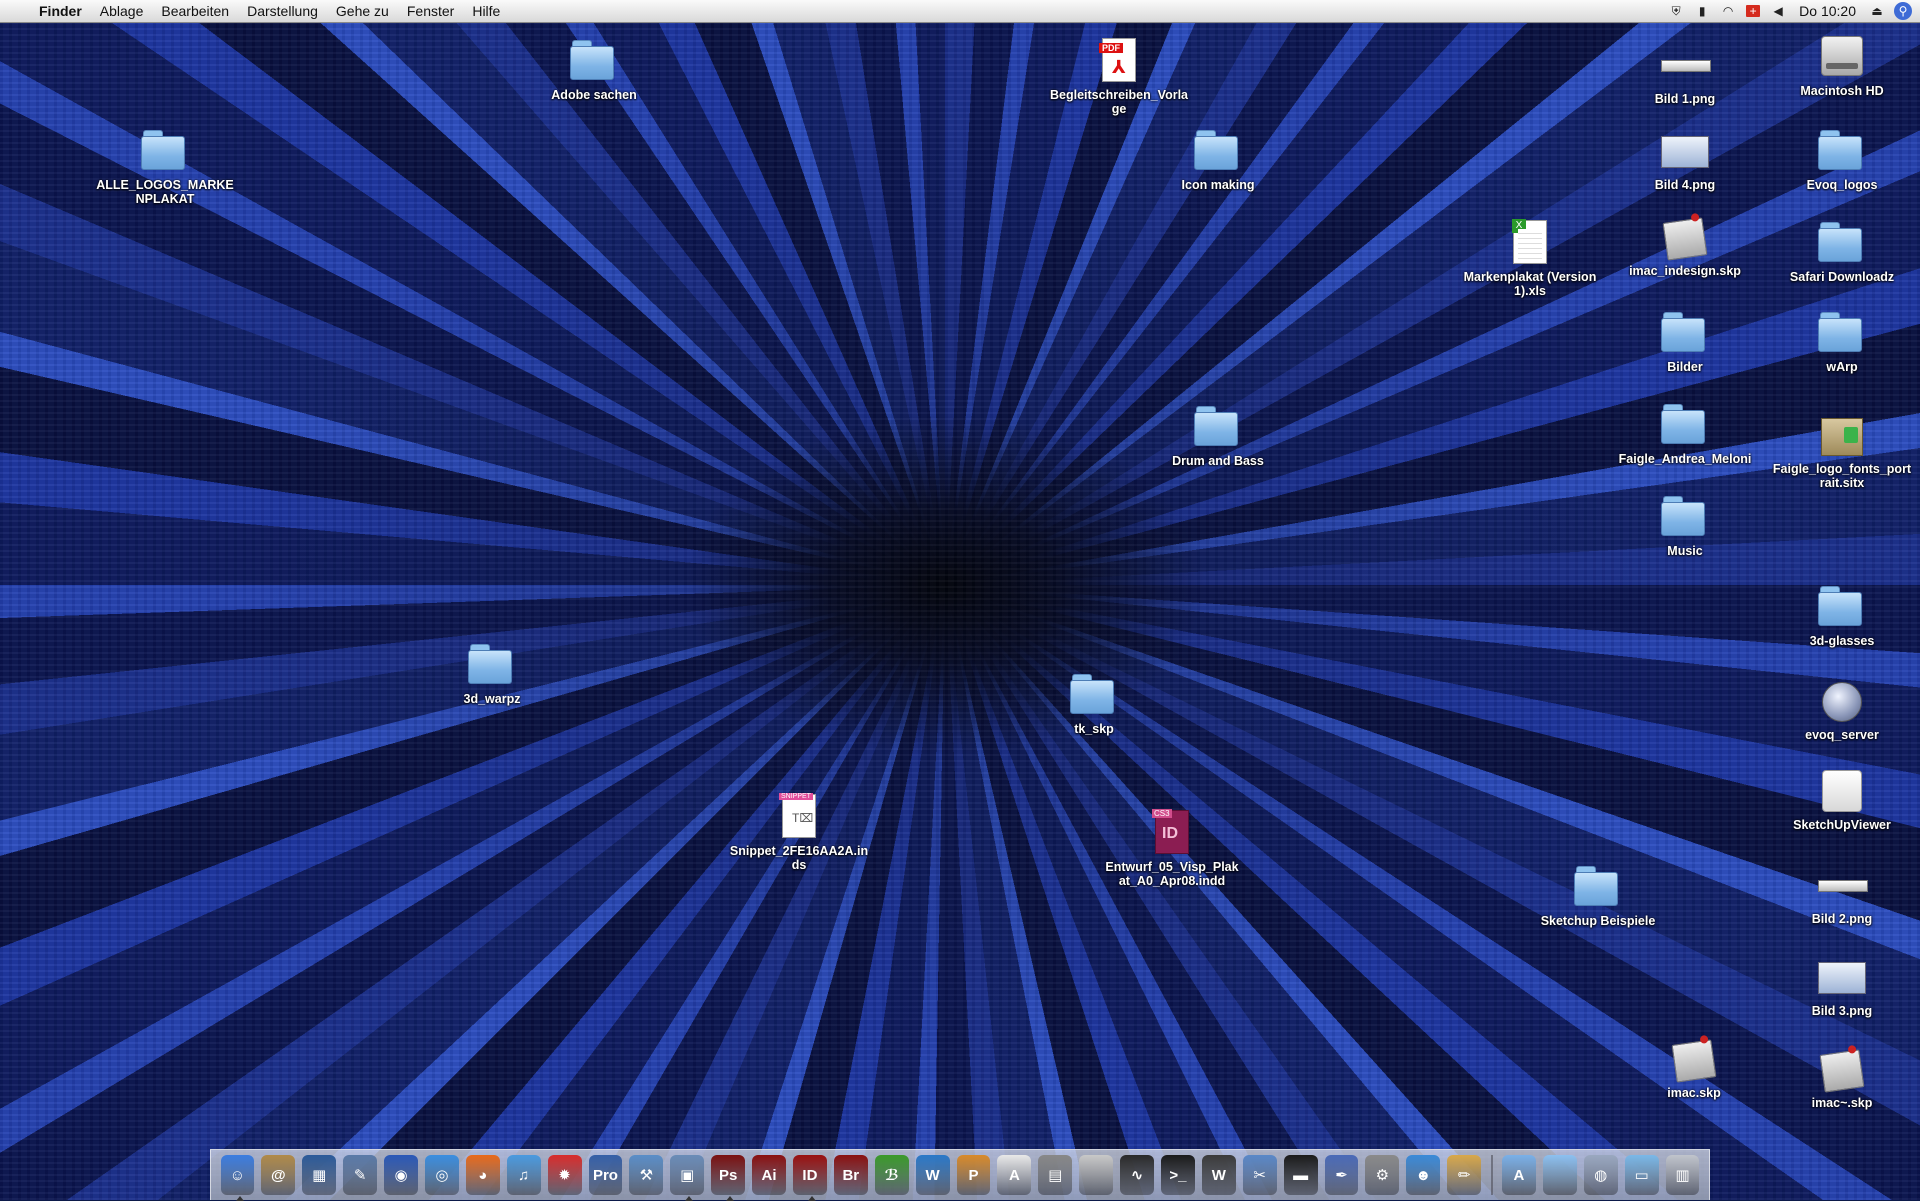 This screenshot has width=1920, height=1201. Describe the element at coordinates (482, 1175) in the screenshot. I see `firefox-icon: ◕` at that location.